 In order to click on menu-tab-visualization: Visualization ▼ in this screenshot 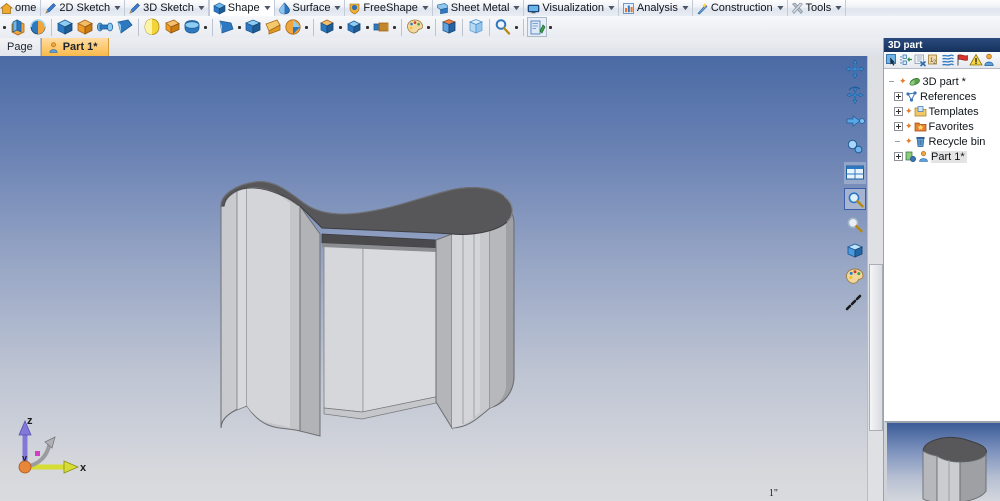, I will do `click(571, 8)`.